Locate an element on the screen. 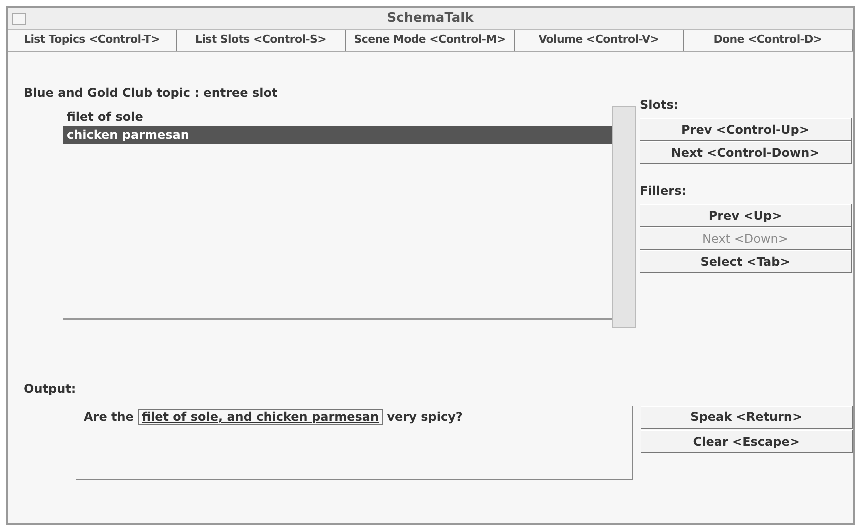  slots-label: Slots: is located at coordinates (660, 105).